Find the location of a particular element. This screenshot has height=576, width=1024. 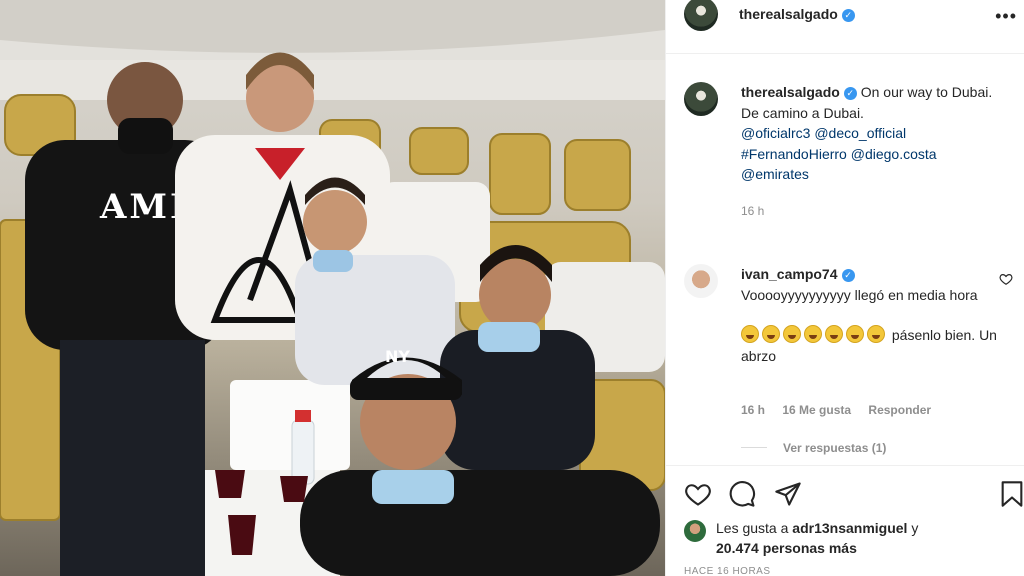

caption-time: 16 h is located at coordinates (878, 211).